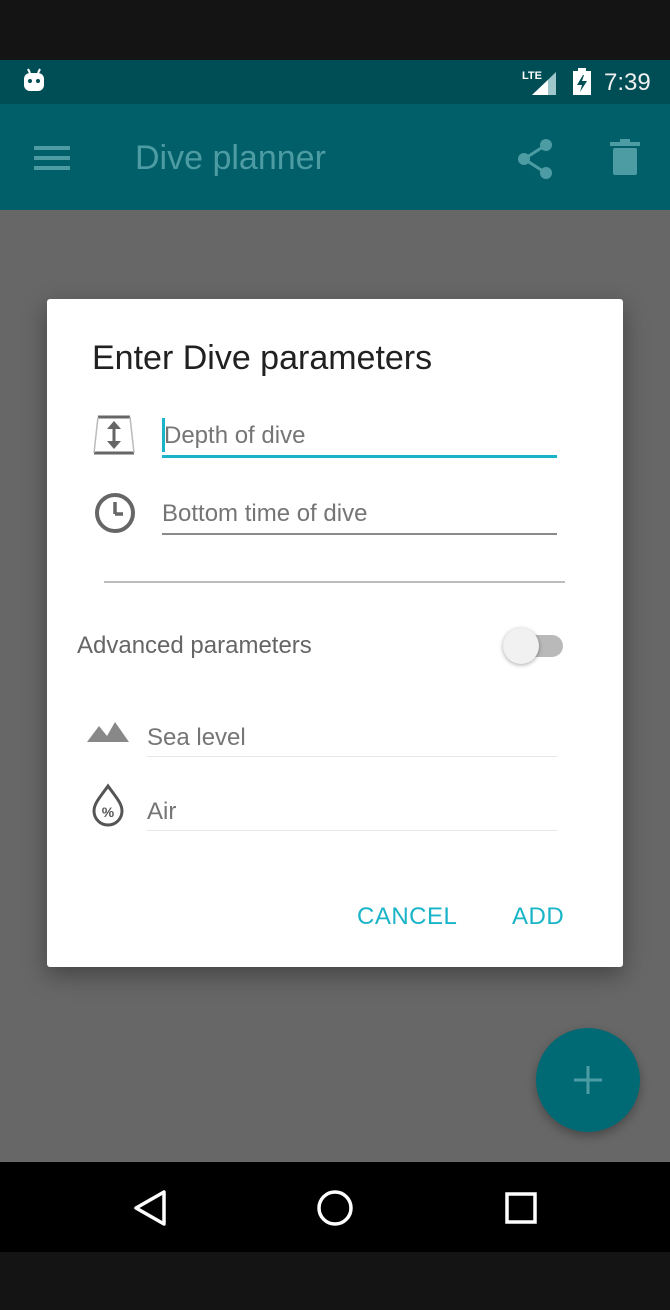 The width and height of the screenshot is (670, 1310). What do you see at coordinates (359, 534) in the screenshot?
I see `bottom-time-underline` at bounding box center [359, 534].